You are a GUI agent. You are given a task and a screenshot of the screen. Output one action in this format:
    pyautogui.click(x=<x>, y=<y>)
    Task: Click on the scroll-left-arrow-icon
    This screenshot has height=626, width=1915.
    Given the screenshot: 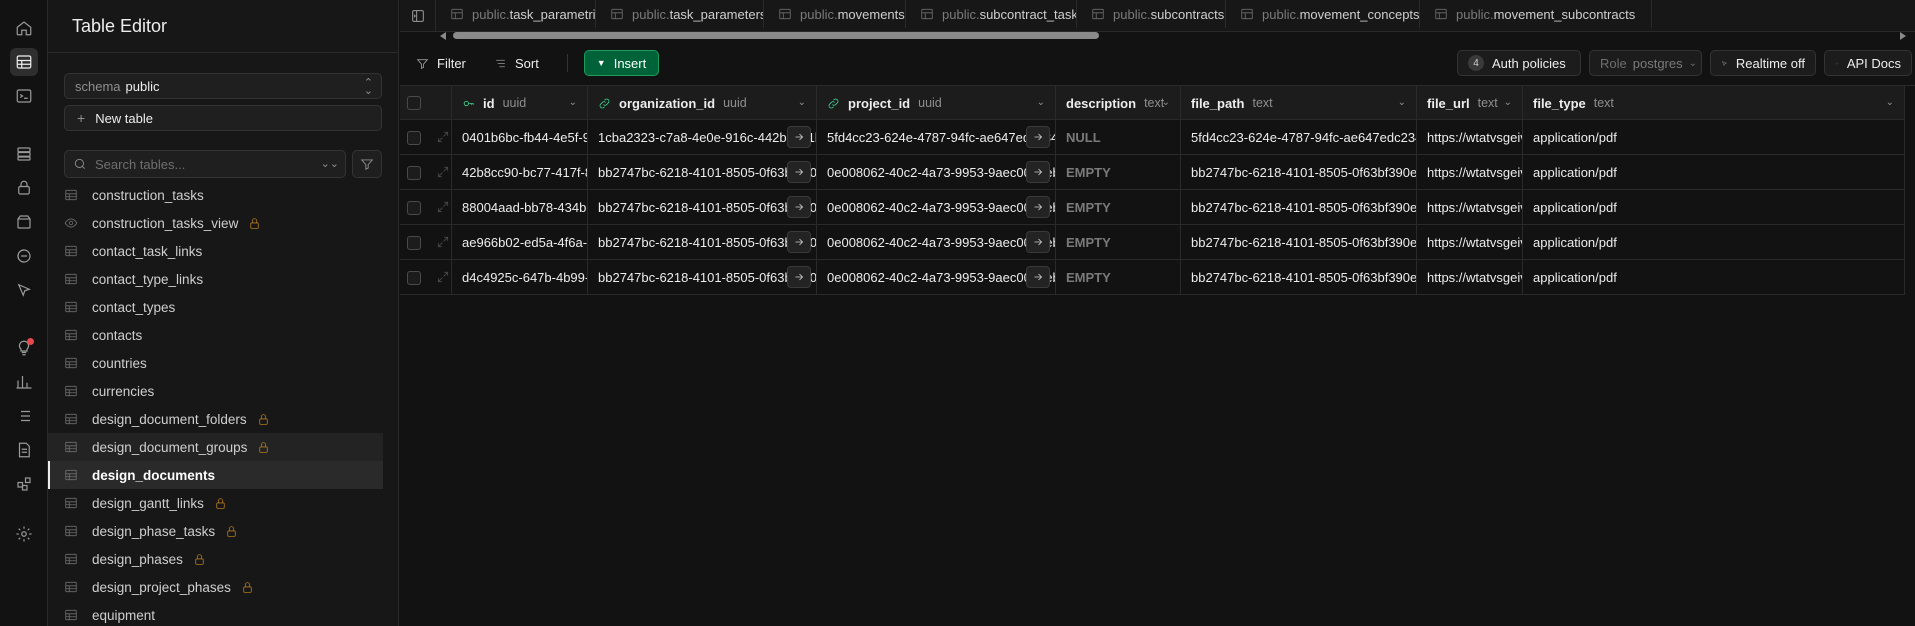 What is the action you would take?
    pyautogui.click(x=443, y=36)
    